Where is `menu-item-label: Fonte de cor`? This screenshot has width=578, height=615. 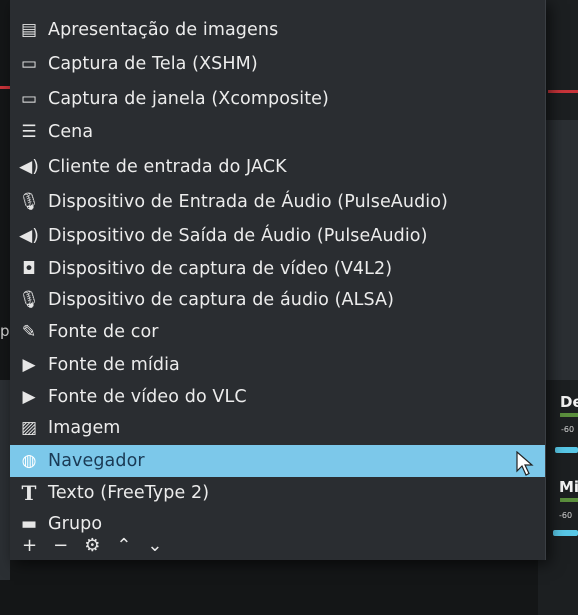
menu-item-label: Fonte de cor is located at coordinates (103, 332).